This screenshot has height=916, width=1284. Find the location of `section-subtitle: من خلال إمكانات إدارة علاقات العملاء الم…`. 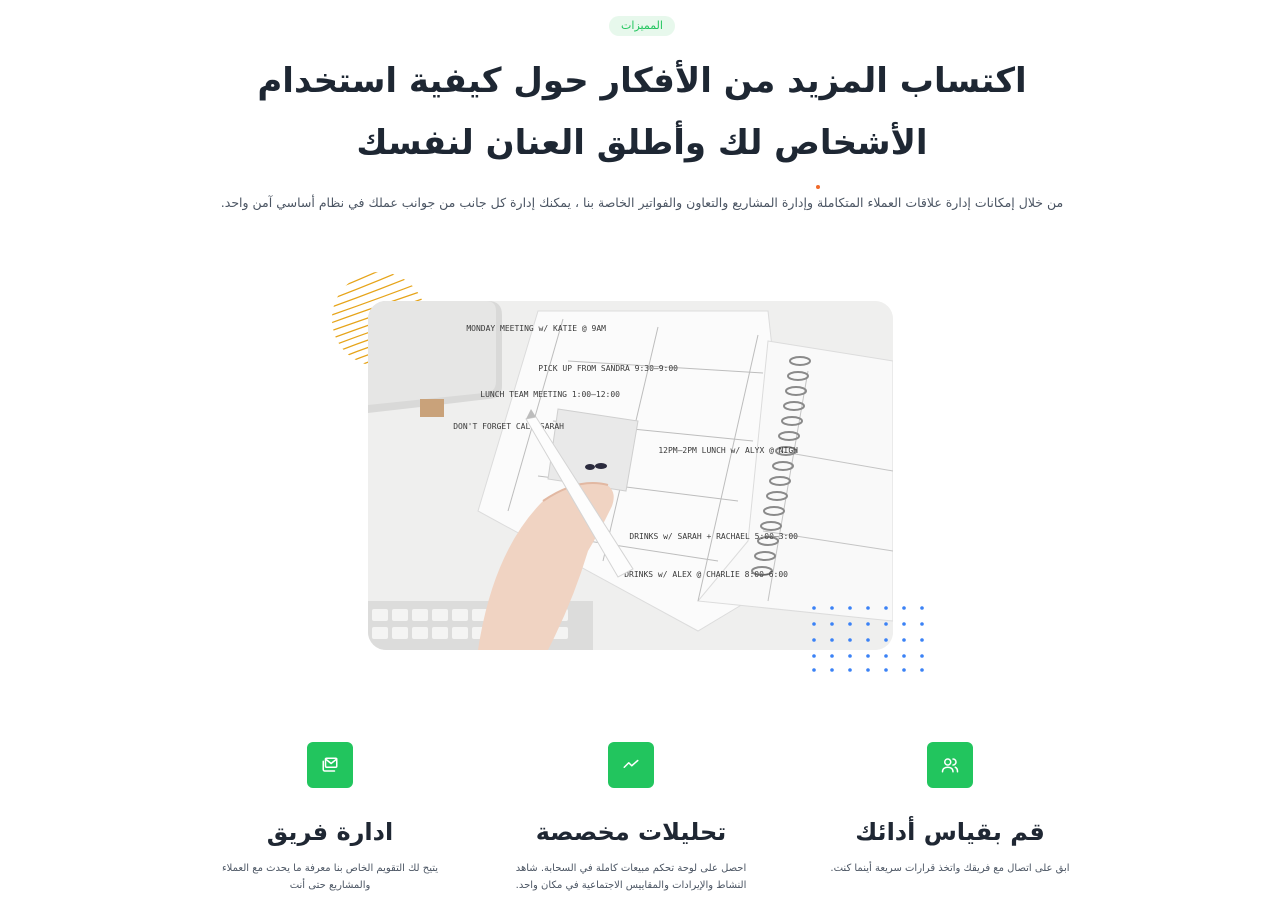

section-subtitle: من خلال إمكانات إدارة علاقات العملاء الم… is located at coordinates (642, 202).